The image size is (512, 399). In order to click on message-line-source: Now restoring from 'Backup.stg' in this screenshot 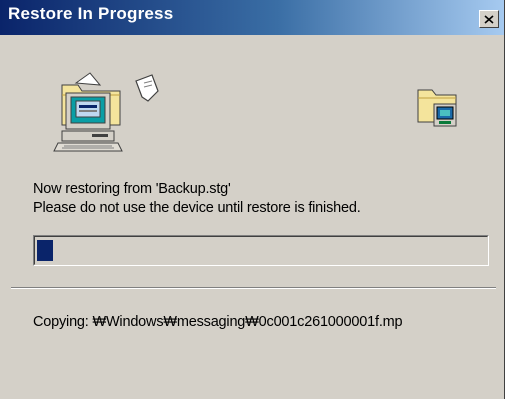, I will do `click(132, 189)`.